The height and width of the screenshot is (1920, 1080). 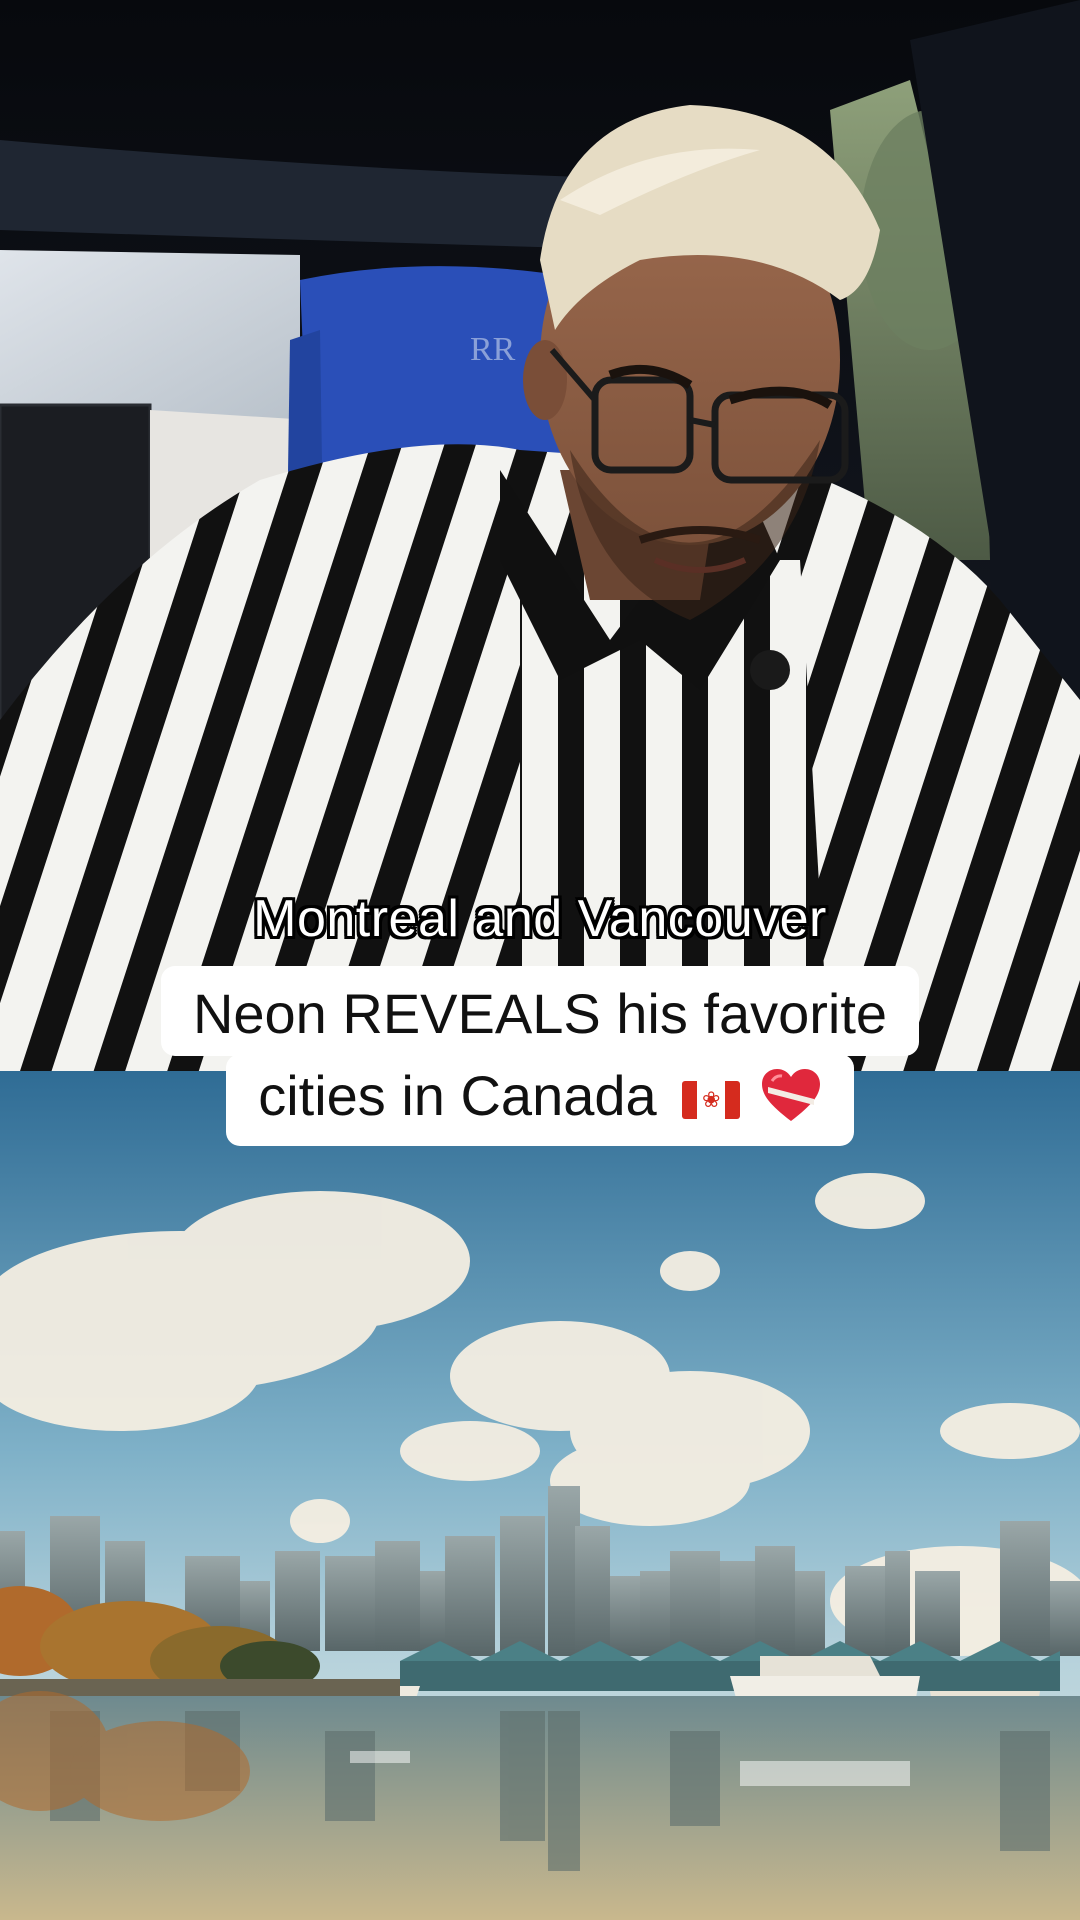 What do you see at coordinates (711, 1100) in the screenshot?
I see `canada-flag-icon: ❀` at bounding box center [711, 1100].